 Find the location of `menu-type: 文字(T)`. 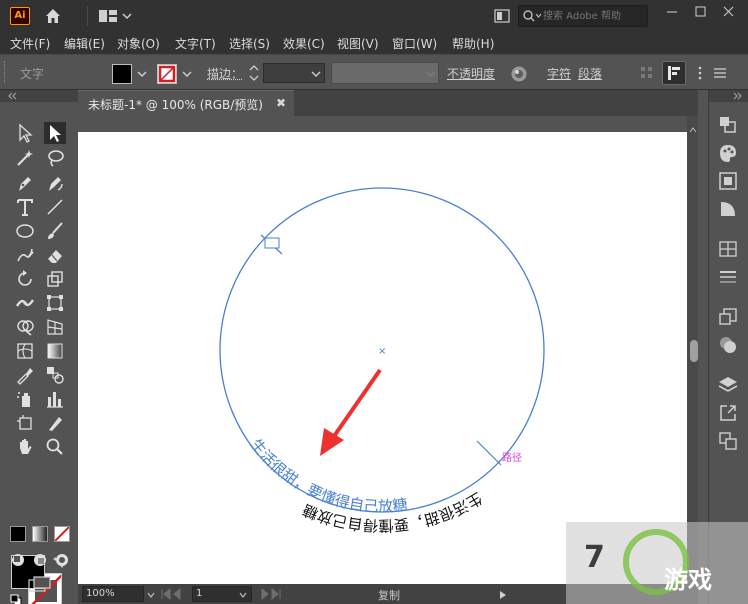

menu-type: 文字(T) is located at coordinates (195, 43).